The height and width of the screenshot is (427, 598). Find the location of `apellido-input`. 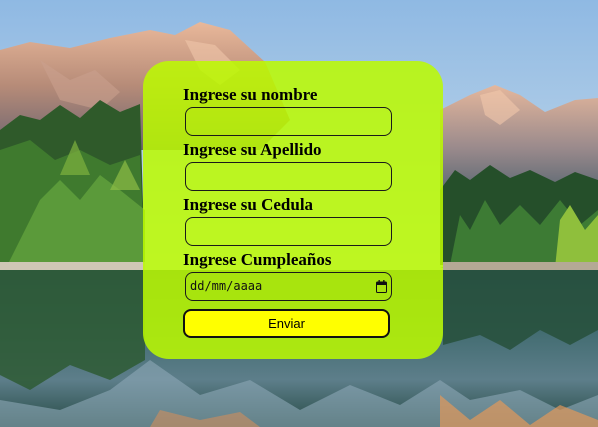

apellido-input is located at coordinates (288, 176).